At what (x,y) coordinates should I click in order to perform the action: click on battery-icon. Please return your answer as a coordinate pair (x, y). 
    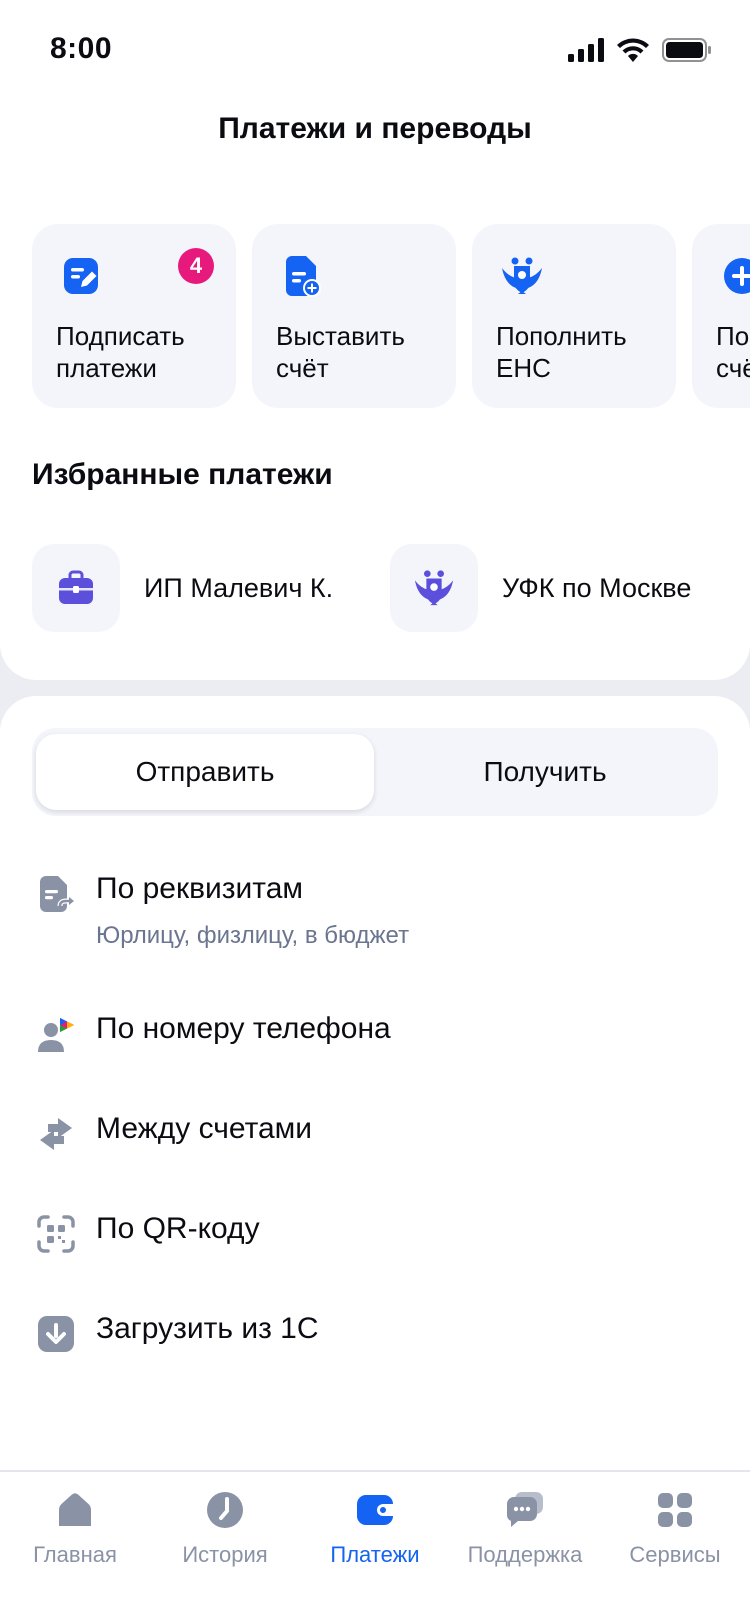
    Looking at the image, I should click on (686, 50).